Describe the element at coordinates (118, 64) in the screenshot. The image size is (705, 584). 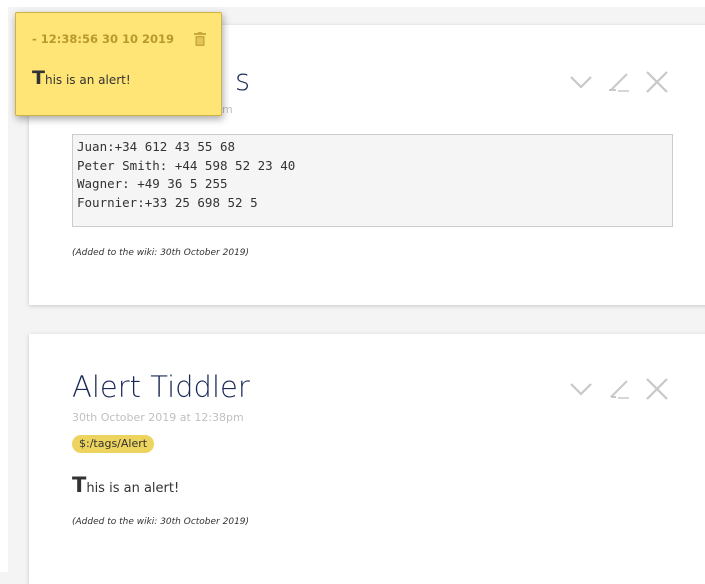
I see `alert-popup: - 12:38:56 30 10 2019 This is an alert!` at that location.